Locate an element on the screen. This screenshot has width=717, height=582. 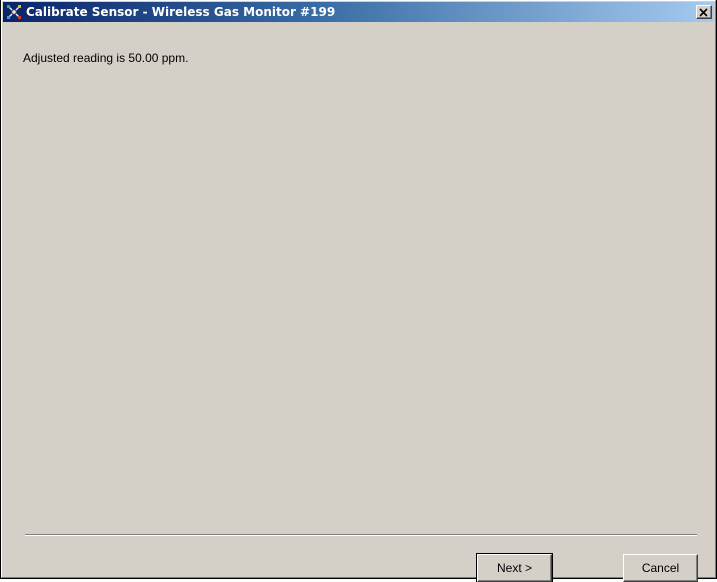
close-icon is located at coordinates (703, 12).